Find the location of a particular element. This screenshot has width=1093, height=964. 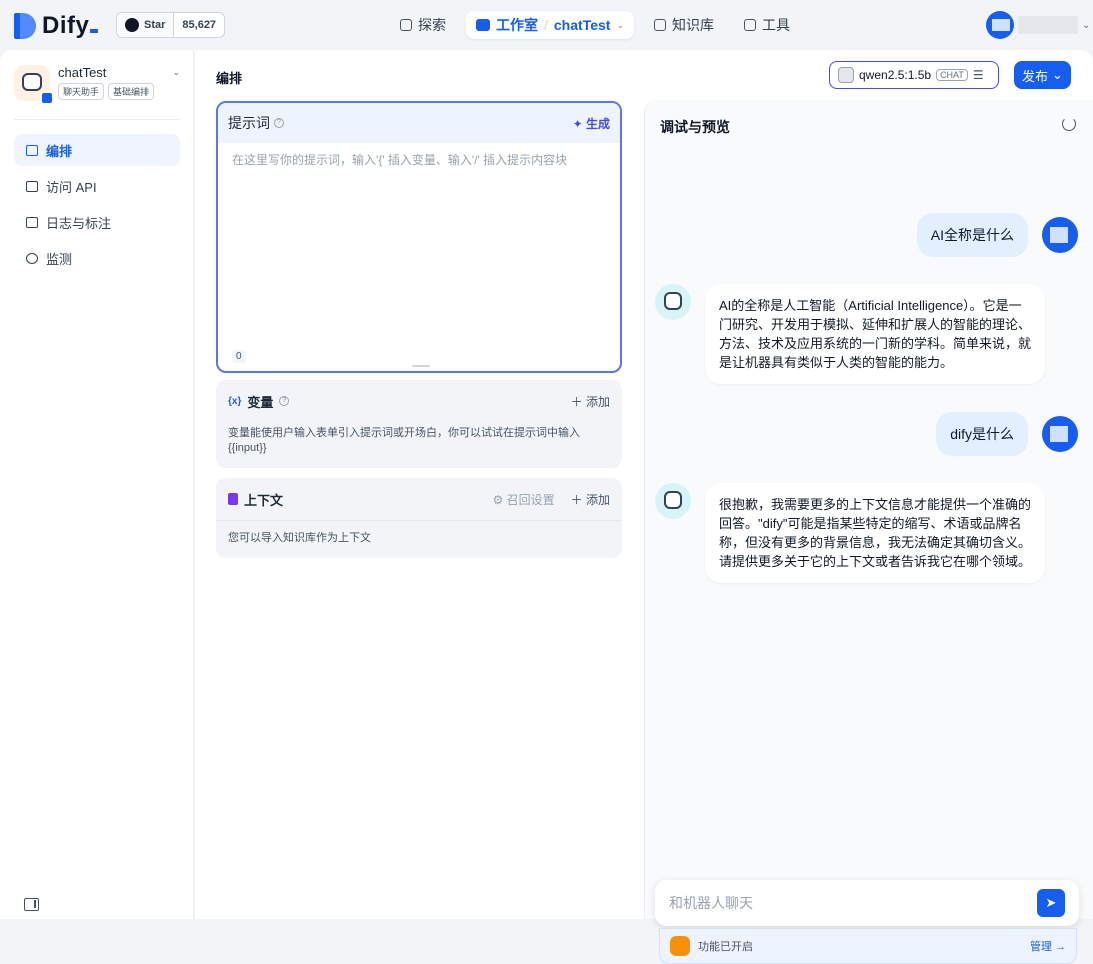

model-name: qwen2.5:1.5b is located at coordinates (895, 75).